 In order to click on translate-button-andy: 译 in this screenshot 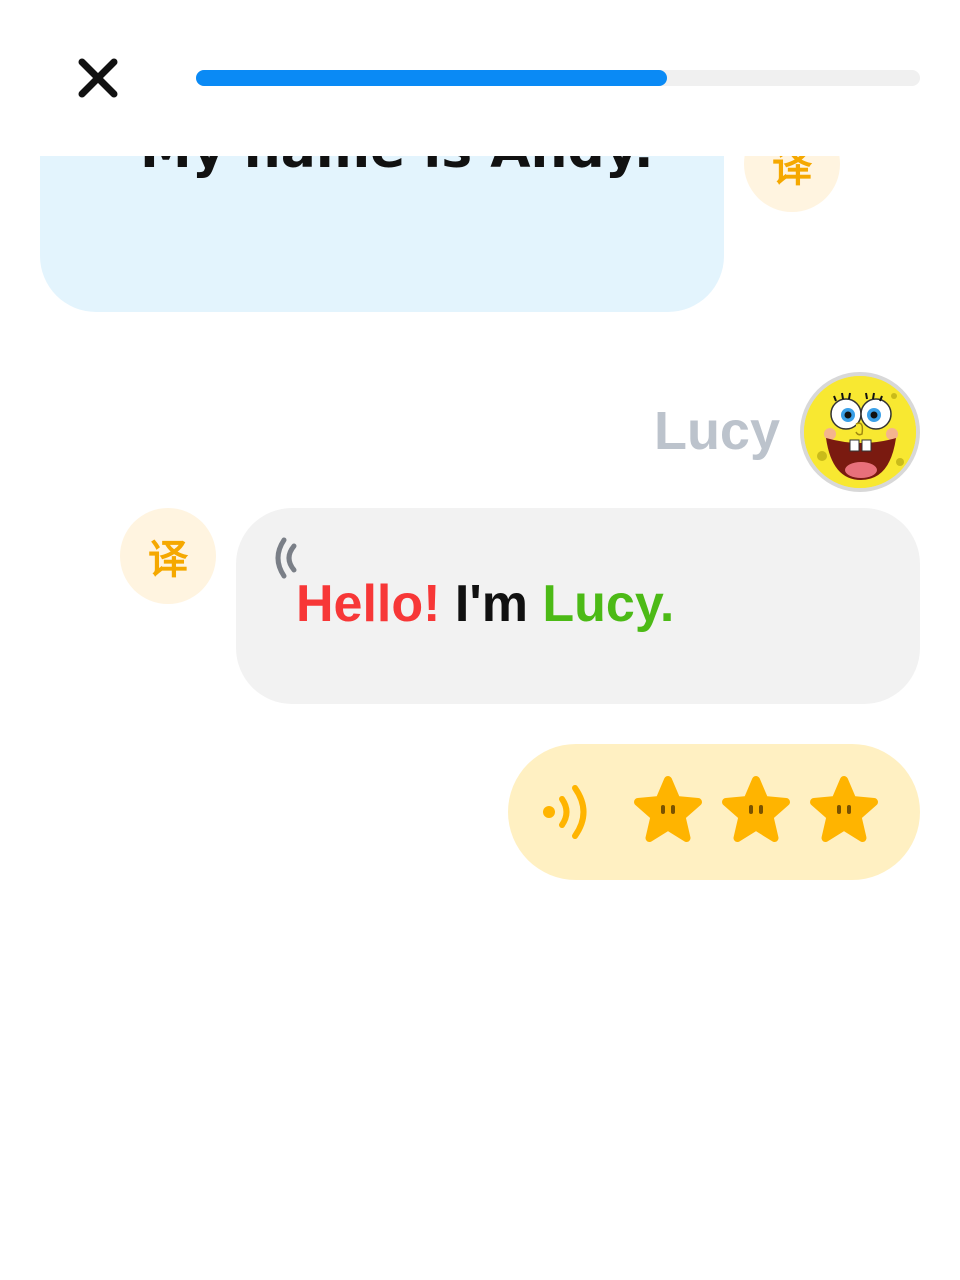, I will do `click(792, 184)`.